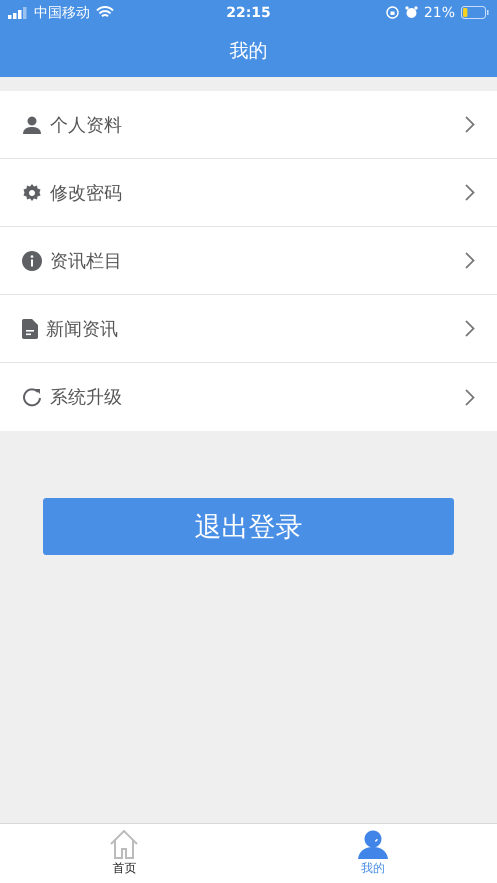  What do you see at coordinates (32, 397) in the screenshot?
I see `refresh-icon` at bounding box center [32, 397].